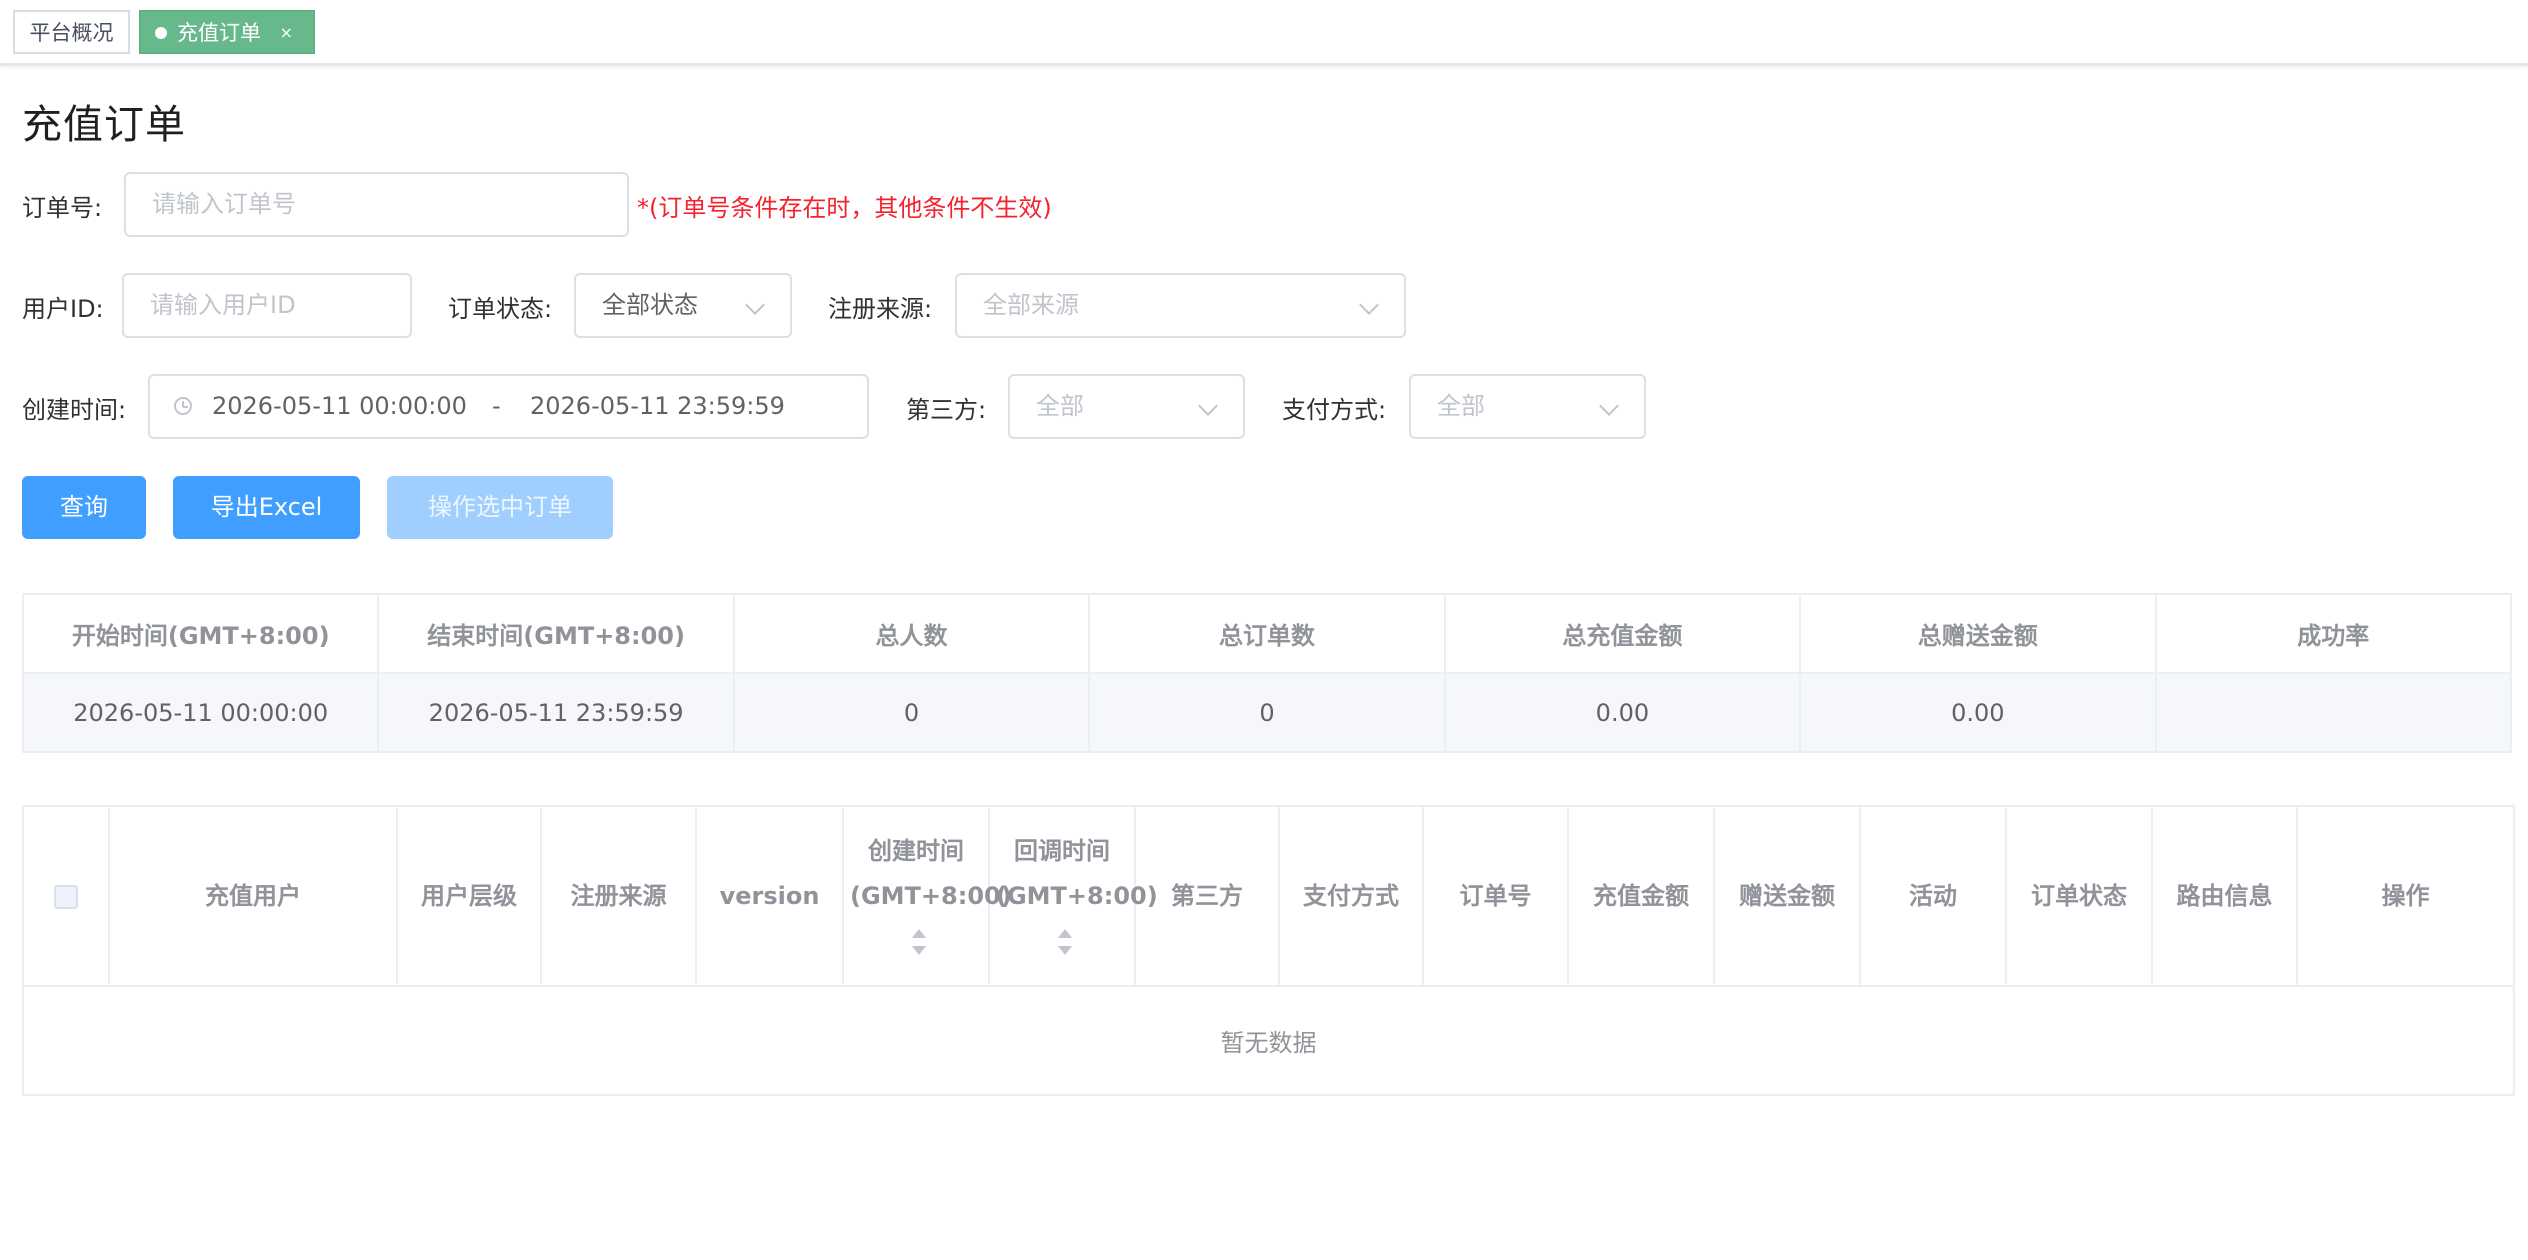 The height and width of the screenshot is (1260, 2528). What do you see at coordinates (2333, 633) in the screenshot?
I see `summary-header-cell: 成功率` at bounding box center [2333, 633].